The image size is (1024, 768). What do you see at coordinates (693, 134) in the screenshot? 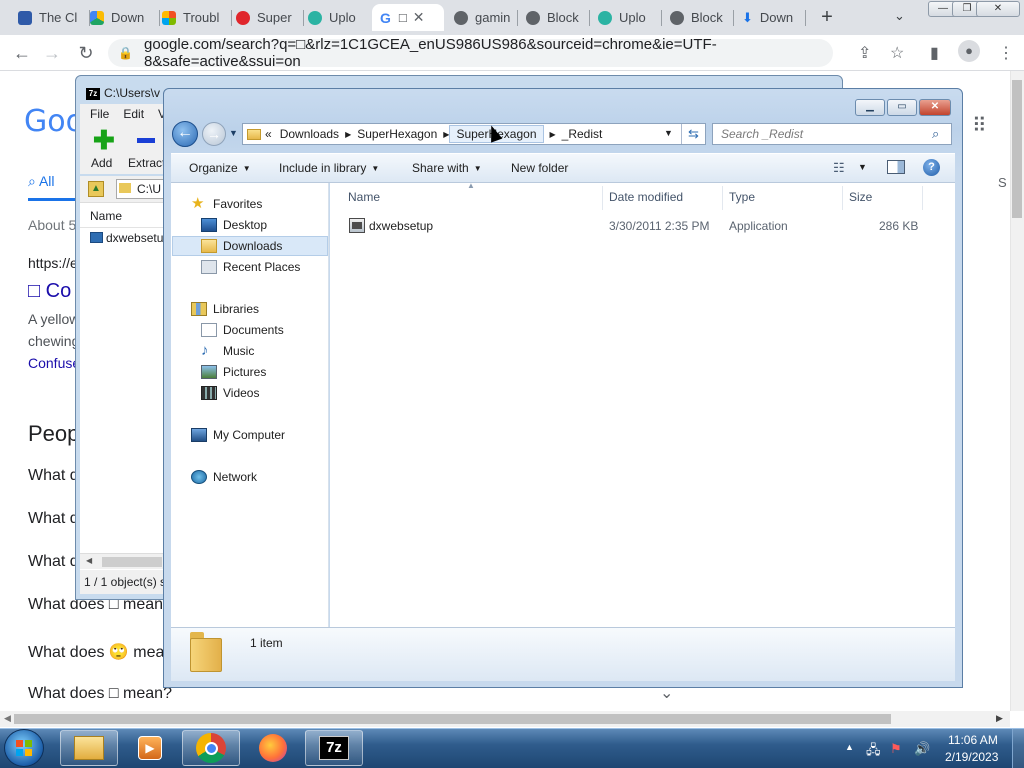
I see `refresh-icon: ⇆` at bounding box center [693, 134].